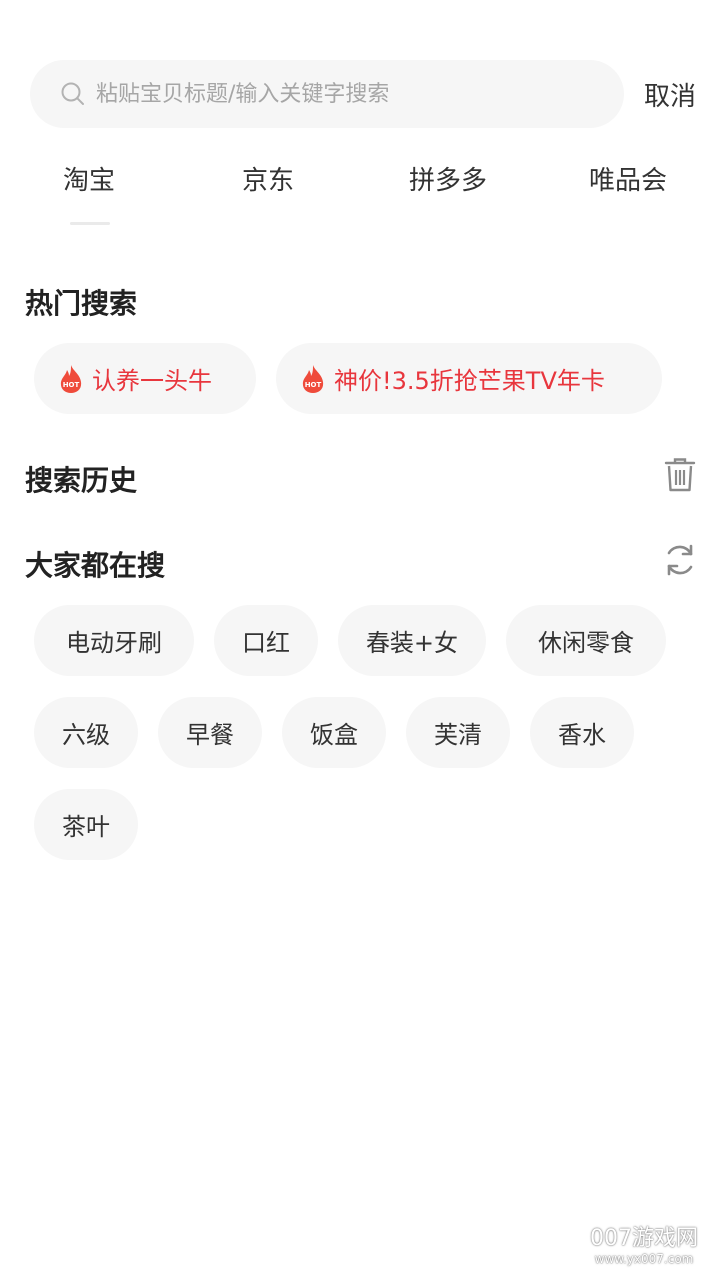 The image size is (720, 1280). Describe the element at coordinates (86, 824) in the screenshot. I see `popular-search-chip: 茶叶` at that location.